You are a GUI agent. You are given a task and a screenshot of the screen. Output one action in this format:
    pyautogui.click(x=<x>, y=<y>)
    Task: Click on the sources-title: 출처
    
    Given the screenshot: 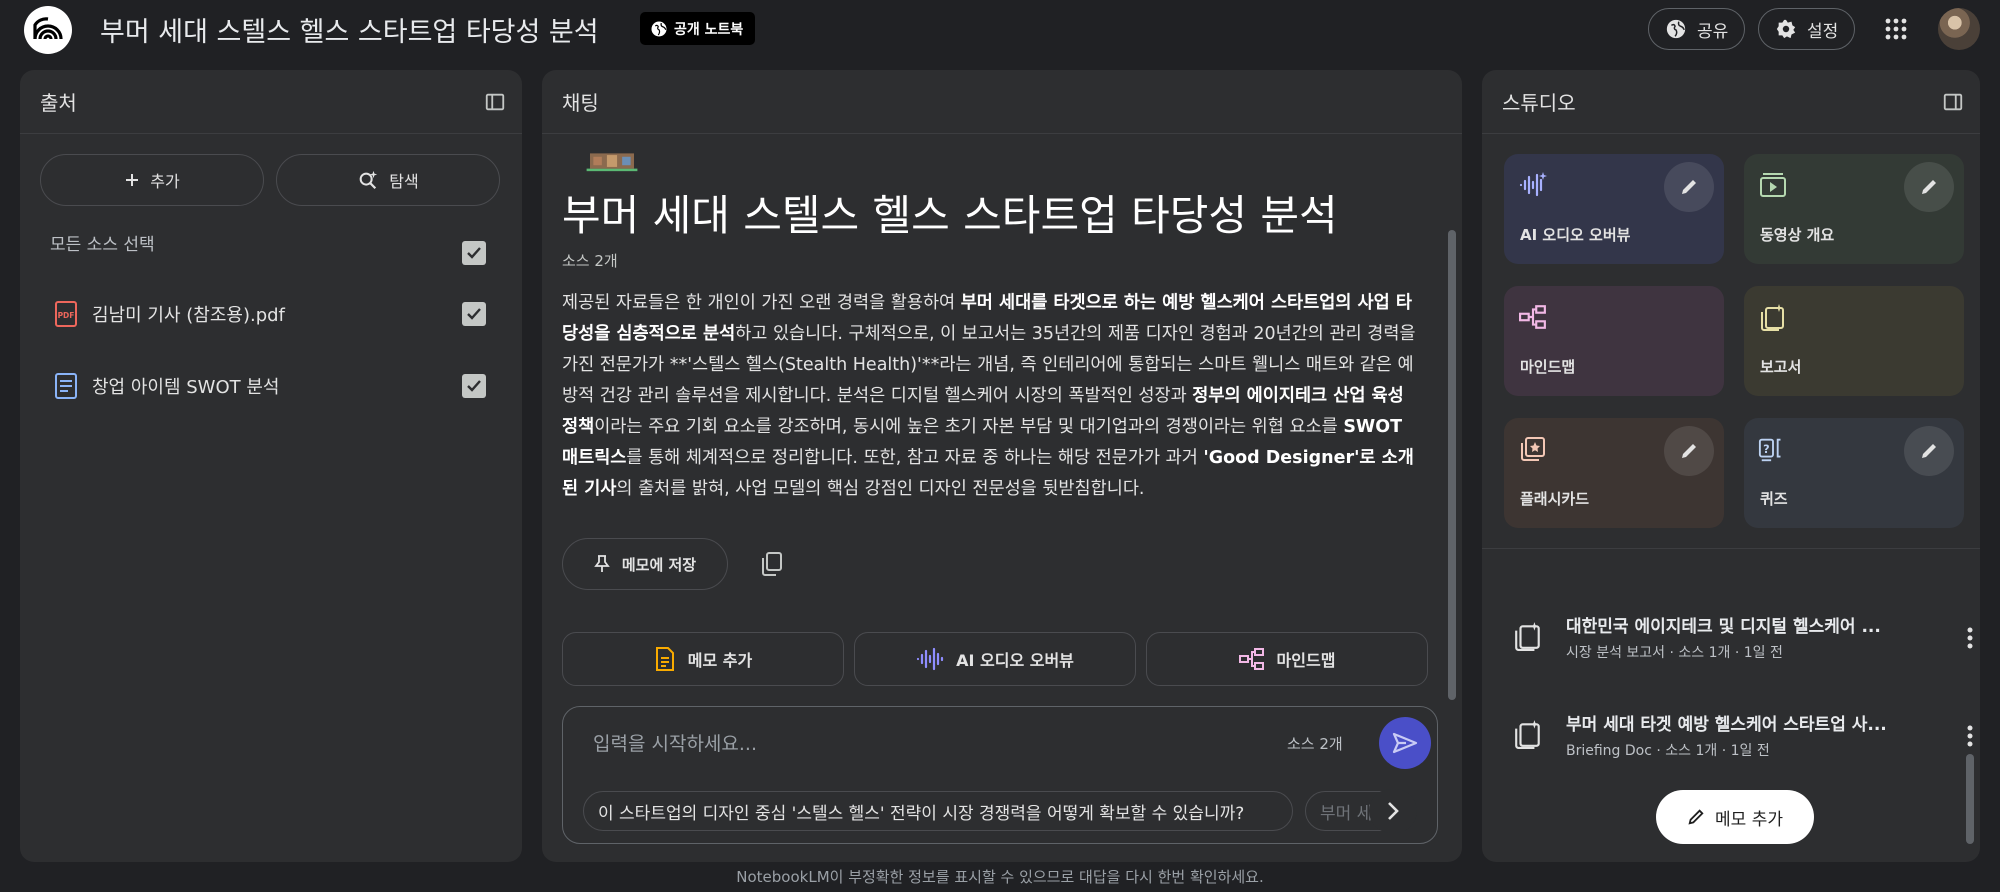 What is the action you would take?
    pyautogui.click(x=58, y=103)
    